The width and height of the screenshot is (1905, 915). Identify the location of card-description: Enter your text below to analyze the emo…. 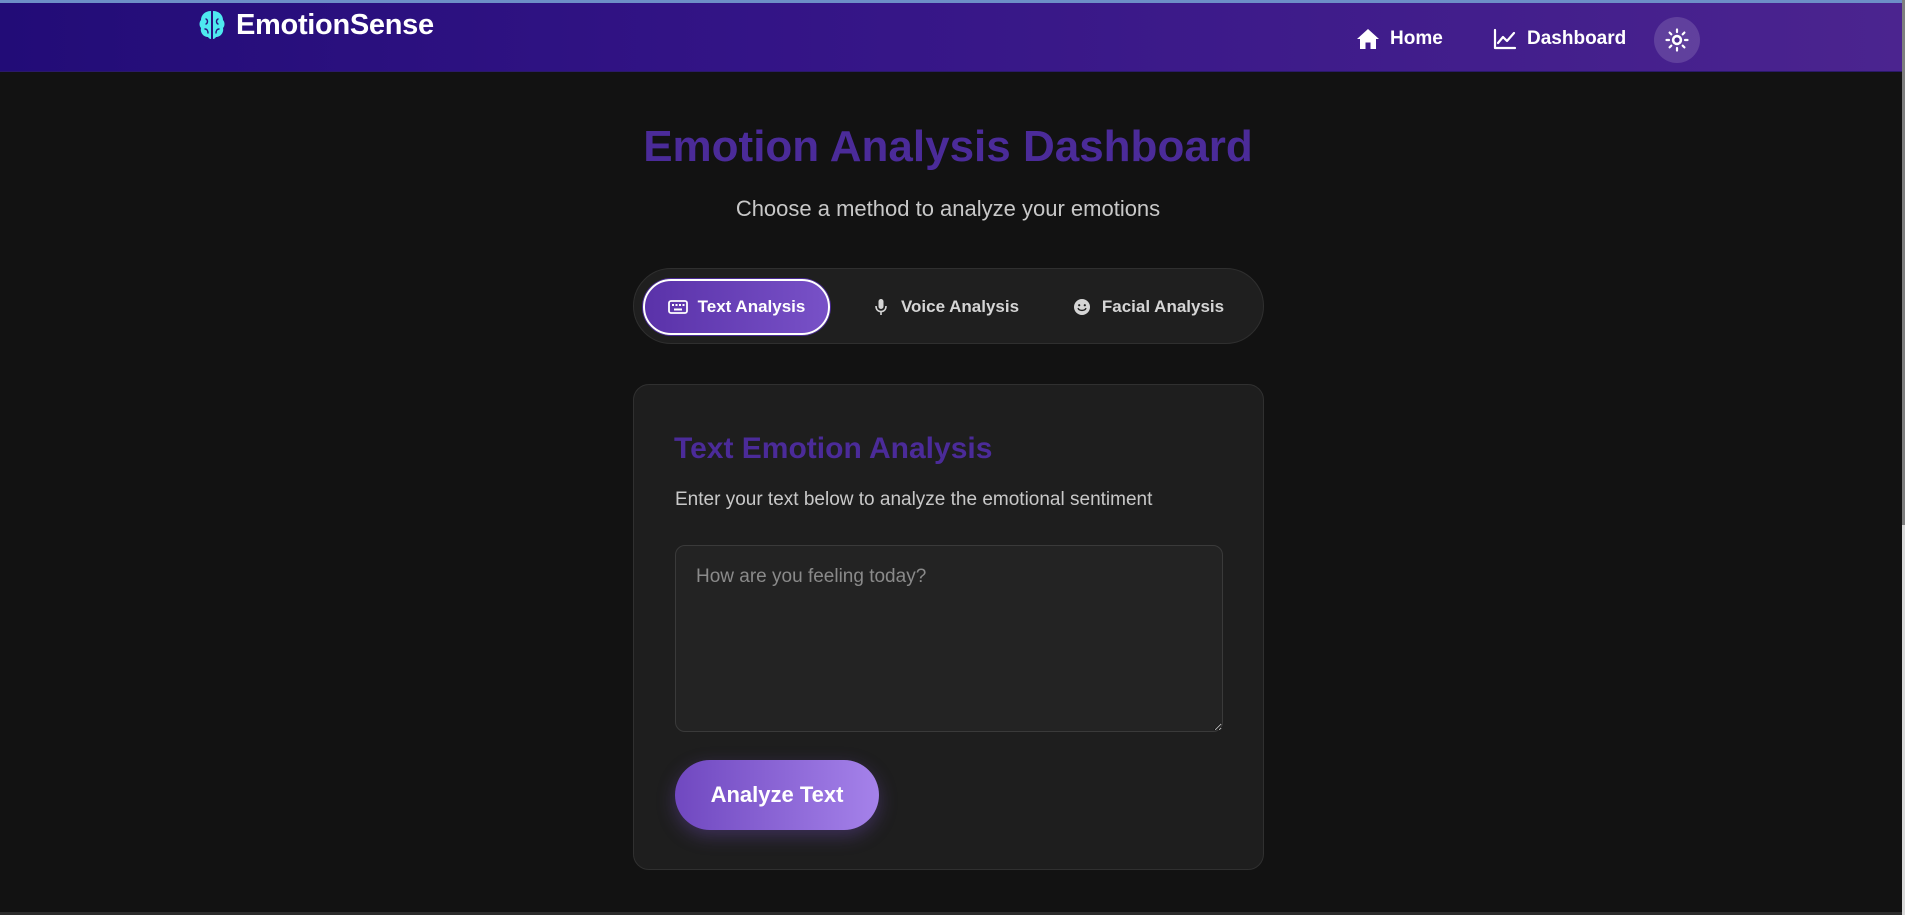
(914, 499).